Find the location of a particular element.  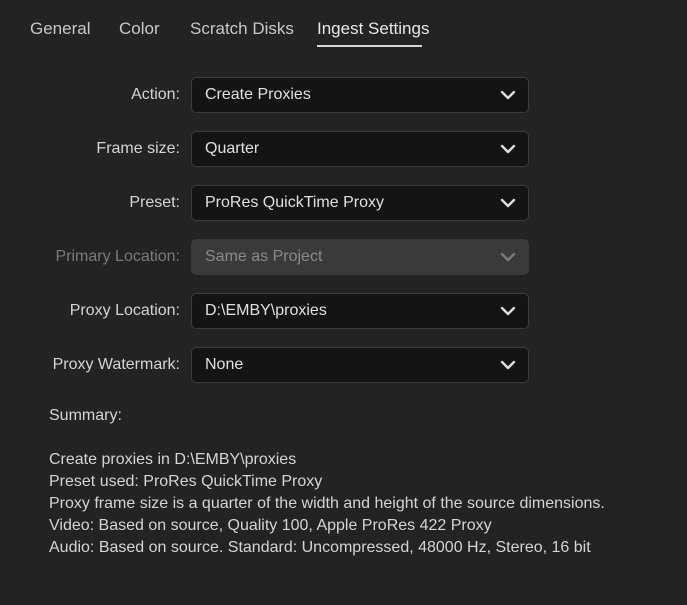

tab-ingest-settings: Ingest Settings is located at coordinates (373, 29).